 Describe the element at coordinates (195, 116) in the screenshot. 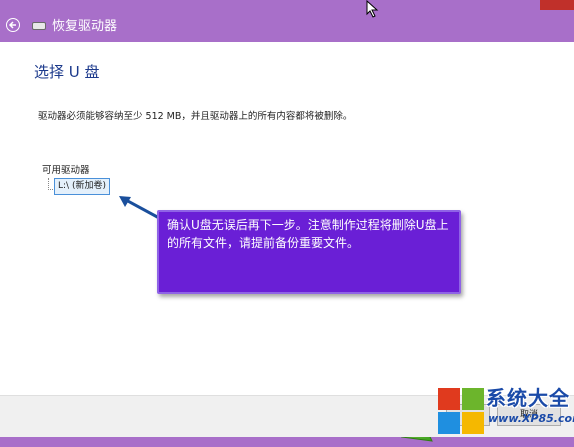

I see `description-text: 驱动器必须能够容纳至少 512 MB，并且驱动器上的所有内容都将被删除。` at that location.